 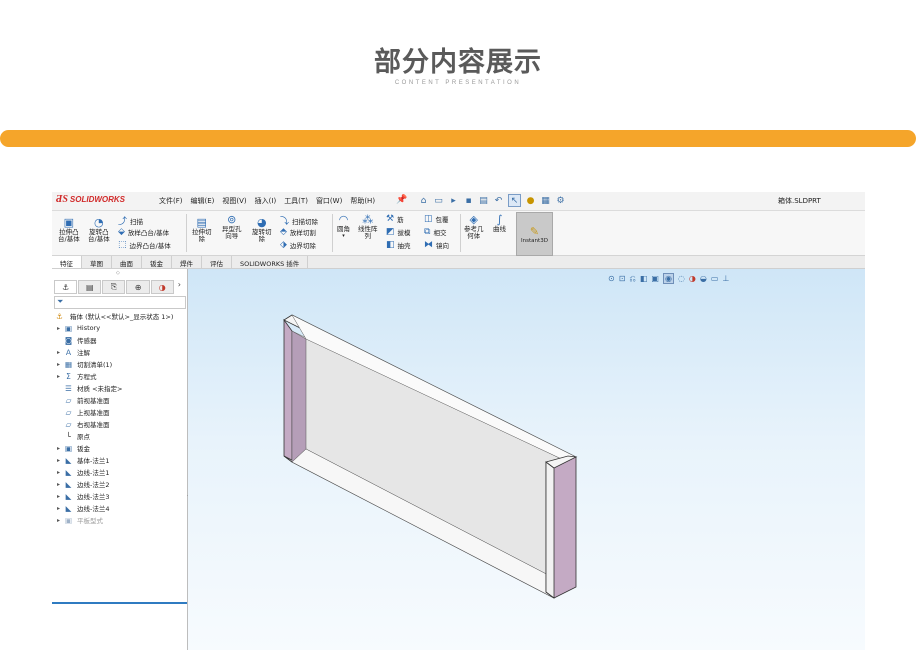 What do you see at coordinates (474, 232) in the screenshot?
I see `reference-geometry-label: 参考几 何体` at bounding box center [474, 232].